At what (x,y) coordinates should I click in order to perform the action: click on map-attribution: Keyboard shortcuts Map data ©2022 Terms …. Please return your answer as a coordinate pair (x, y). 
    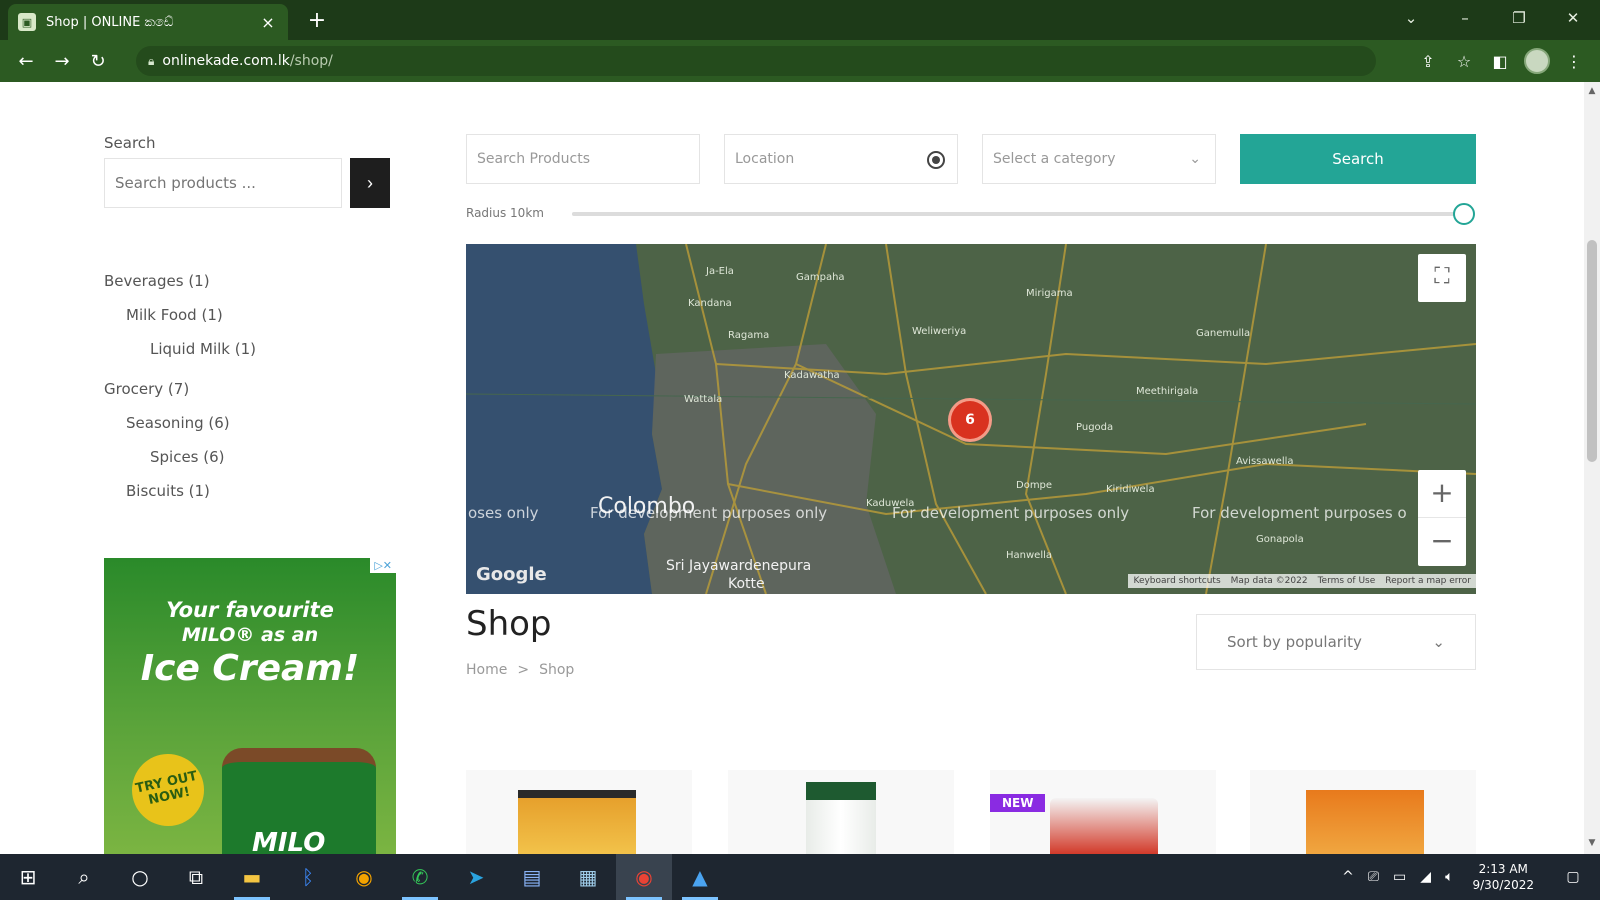
    Looking at the image, I should click on (1302, 581).